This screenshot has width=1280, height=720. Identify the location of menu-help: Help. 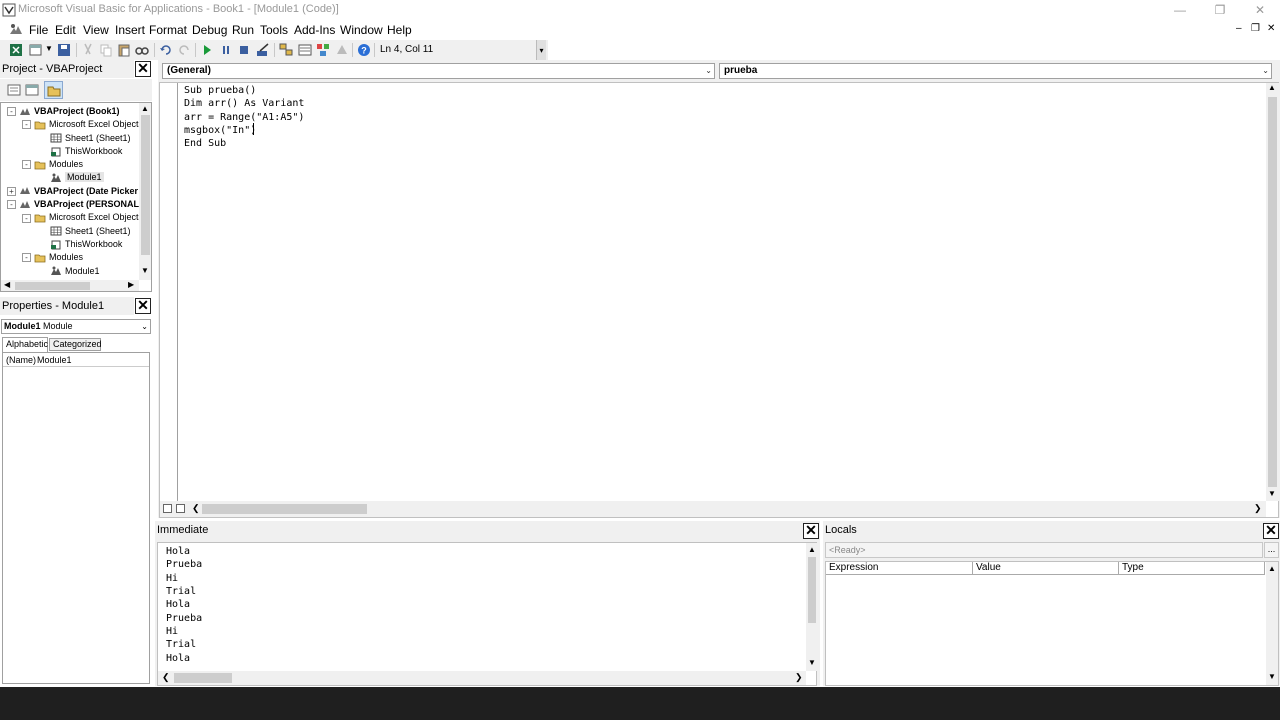
(399, 30).